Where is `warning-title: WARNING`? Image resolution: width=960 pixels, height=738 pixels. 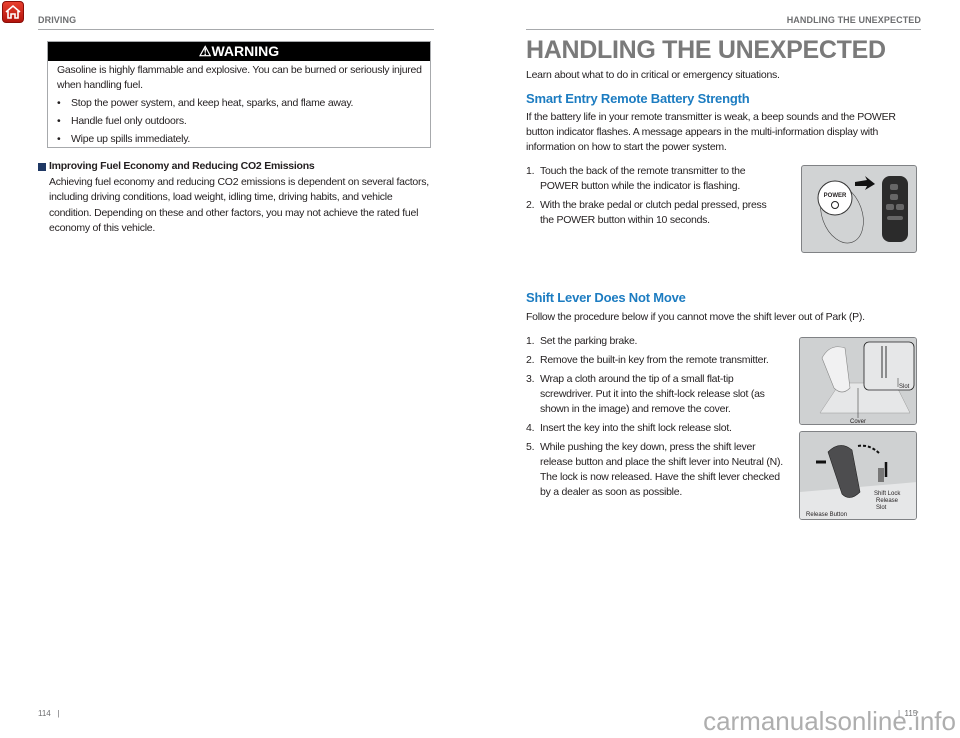 warning-title: WARNING is located at coordinates (245, 51).